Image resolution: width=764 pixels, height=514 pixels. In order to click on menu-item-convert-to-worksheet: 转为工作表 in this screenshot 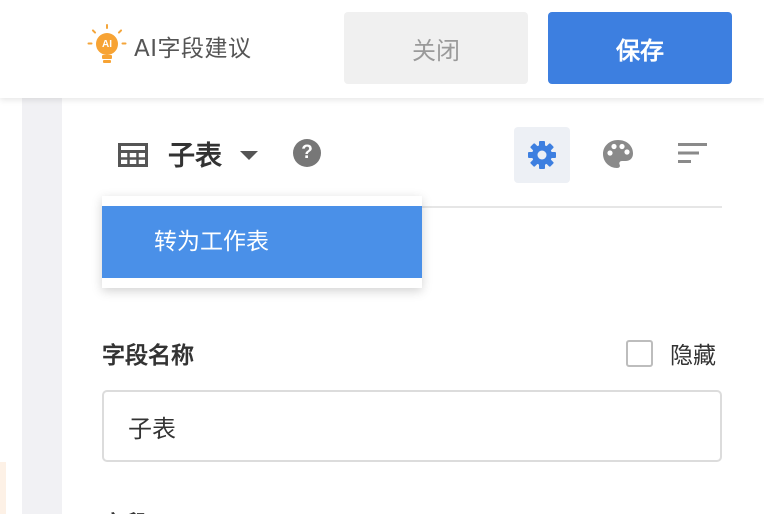, I will do `click(262, 242)`.